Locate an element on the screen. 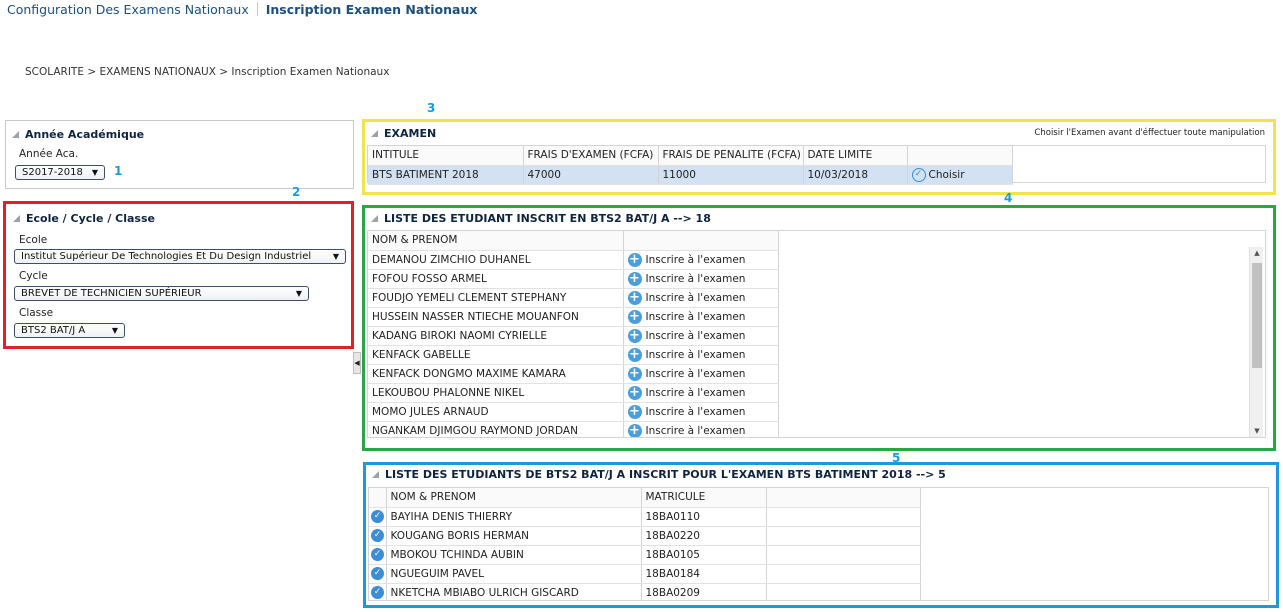  annotation-number-2: 2 is located at coordinates (296, 192).